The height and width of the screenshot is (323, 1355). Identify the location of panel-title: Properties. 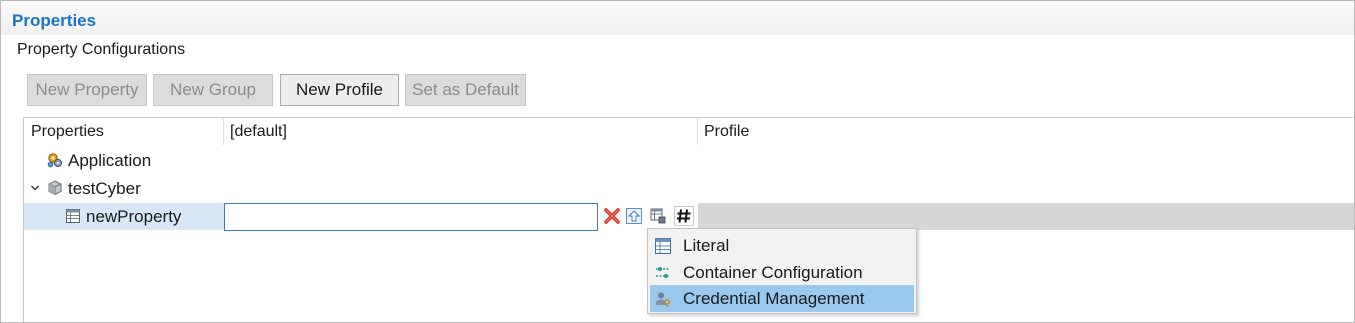
(54, 20).